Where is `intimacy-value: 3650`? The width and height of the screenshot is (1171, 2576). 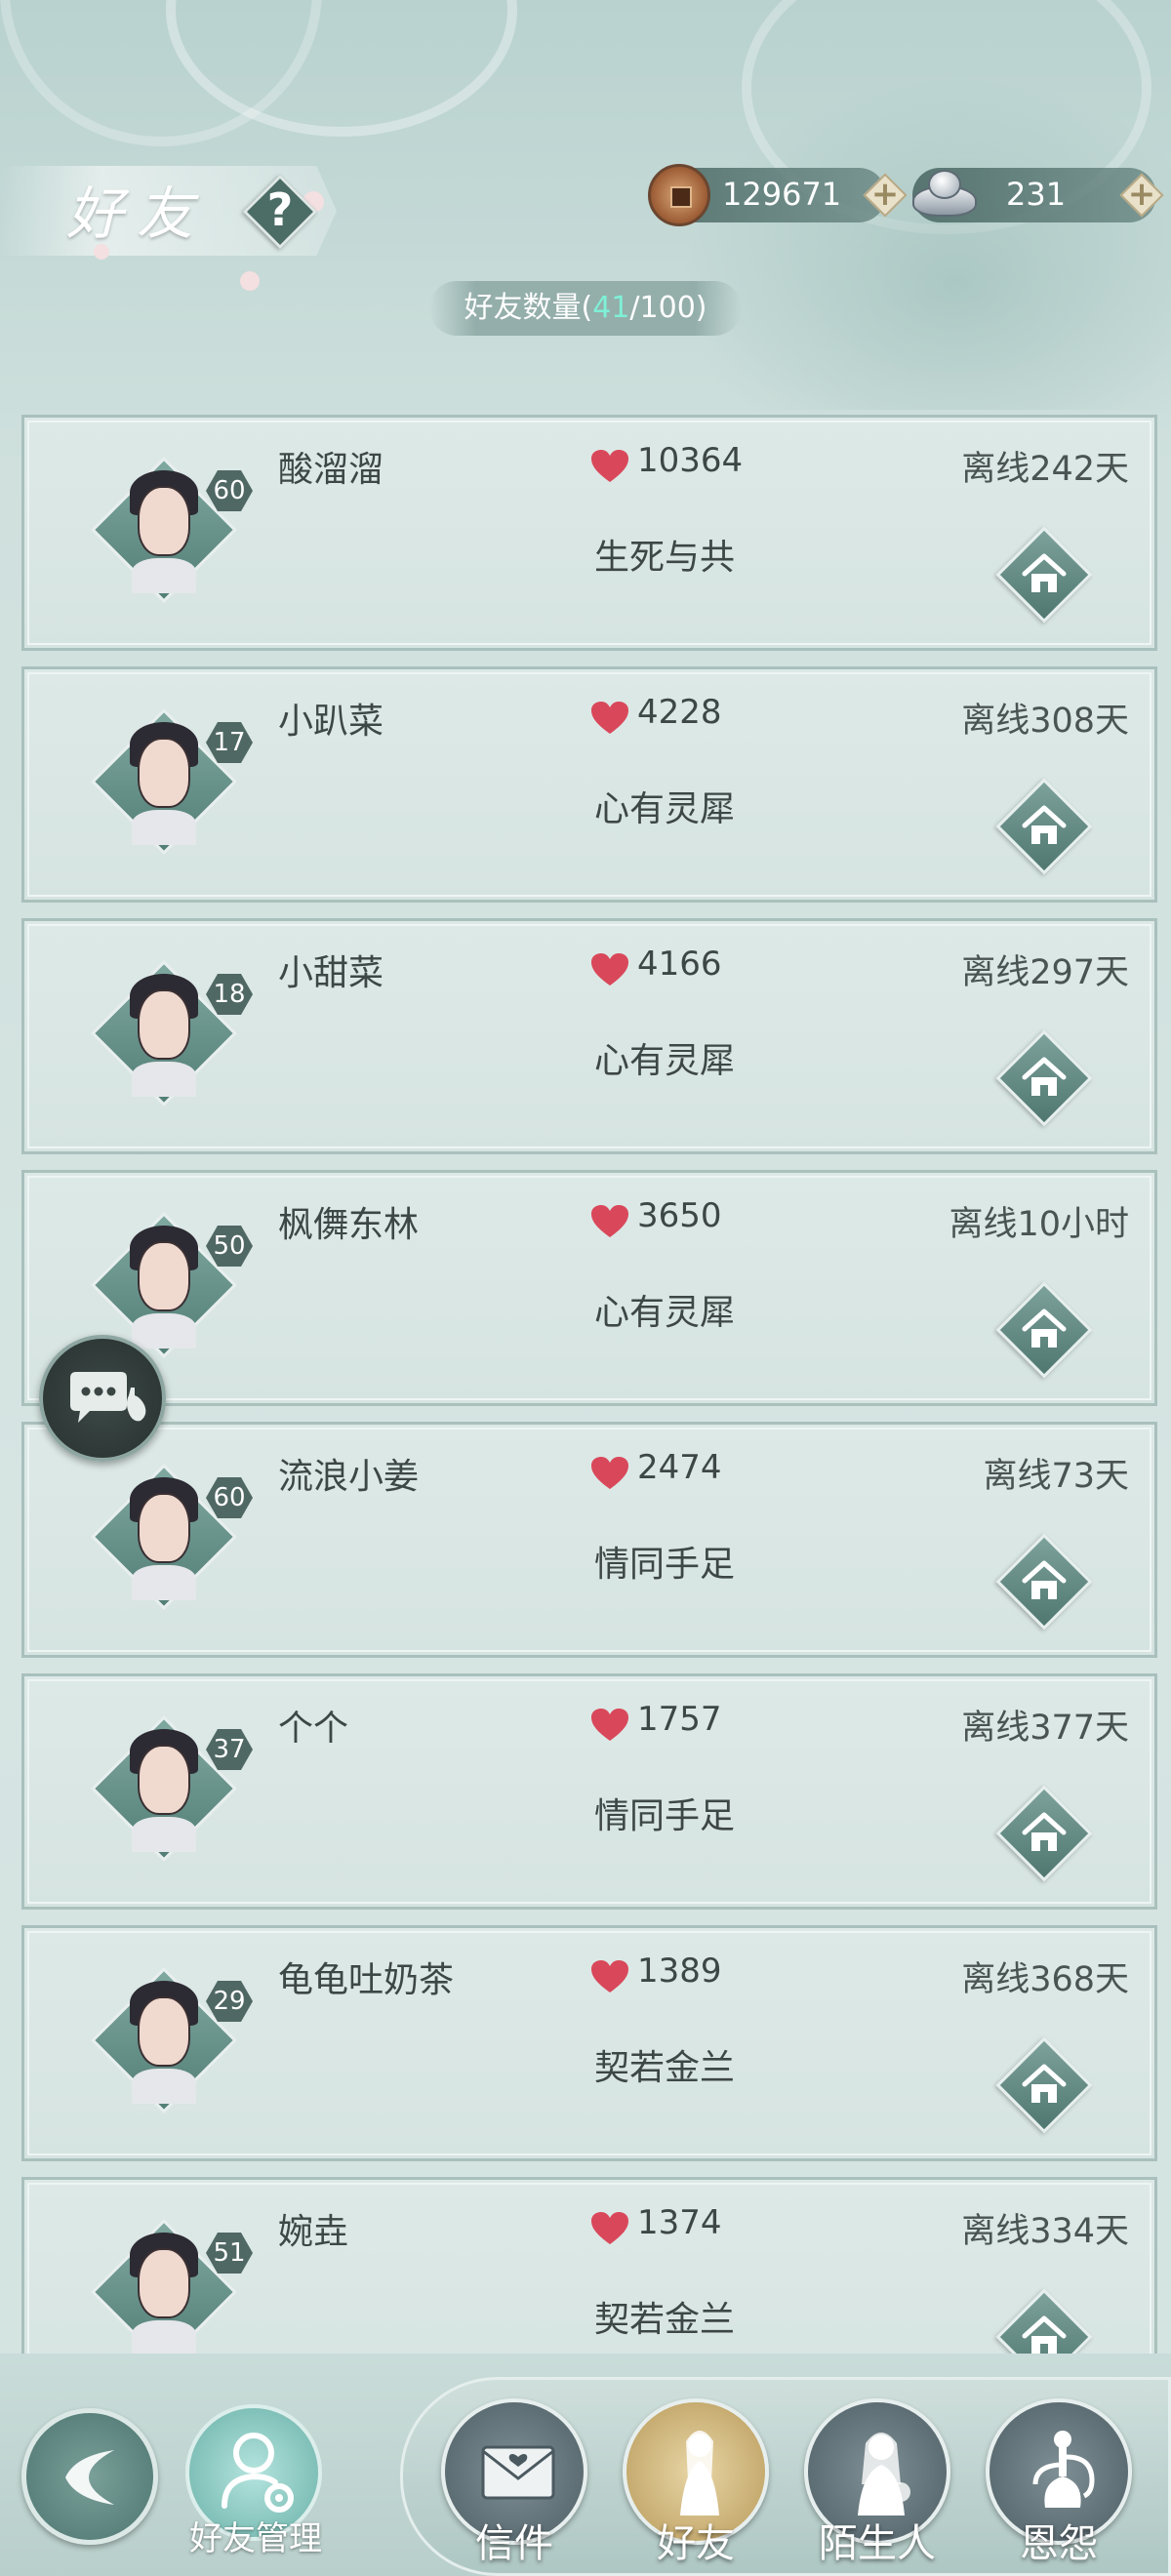
intimacy-value: 3650 is located at coordinates (679, 1215).